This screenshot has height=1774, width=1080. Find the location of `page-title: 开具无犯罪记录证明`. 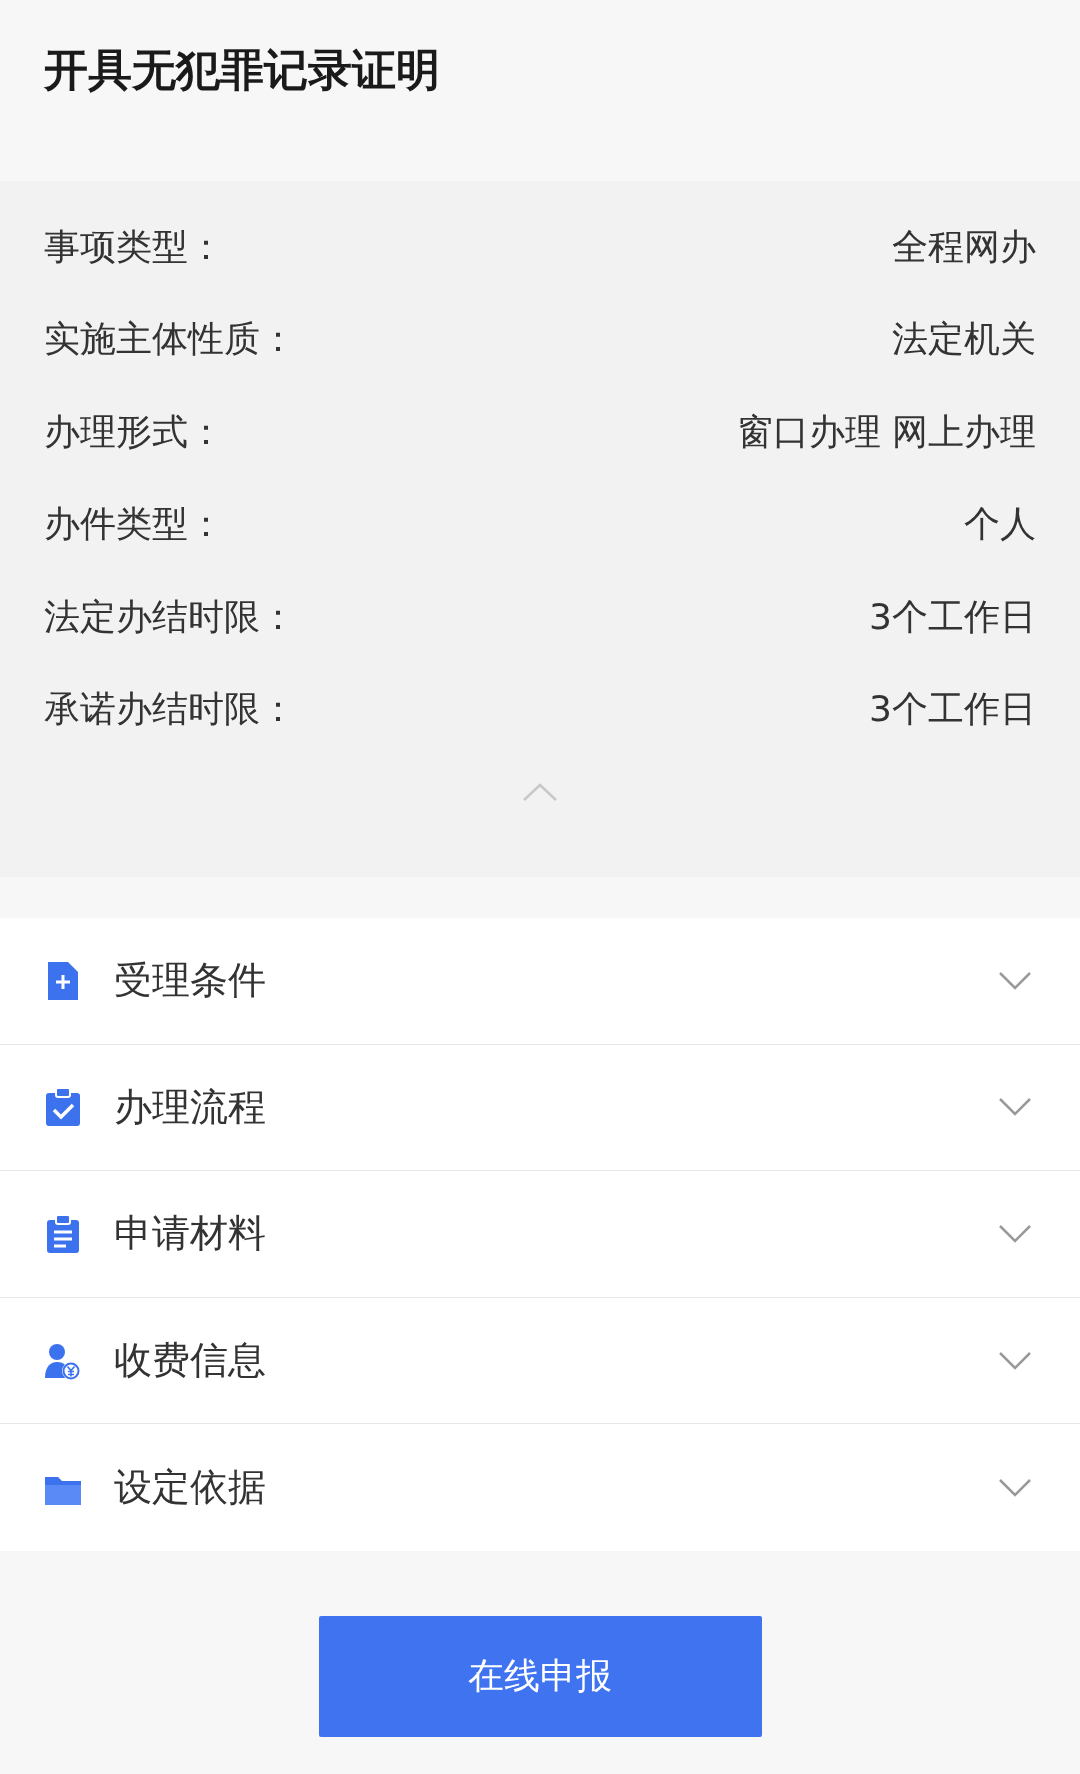

page-title: 开具无犯罪记录证明 is located at coordinates (242, 70).